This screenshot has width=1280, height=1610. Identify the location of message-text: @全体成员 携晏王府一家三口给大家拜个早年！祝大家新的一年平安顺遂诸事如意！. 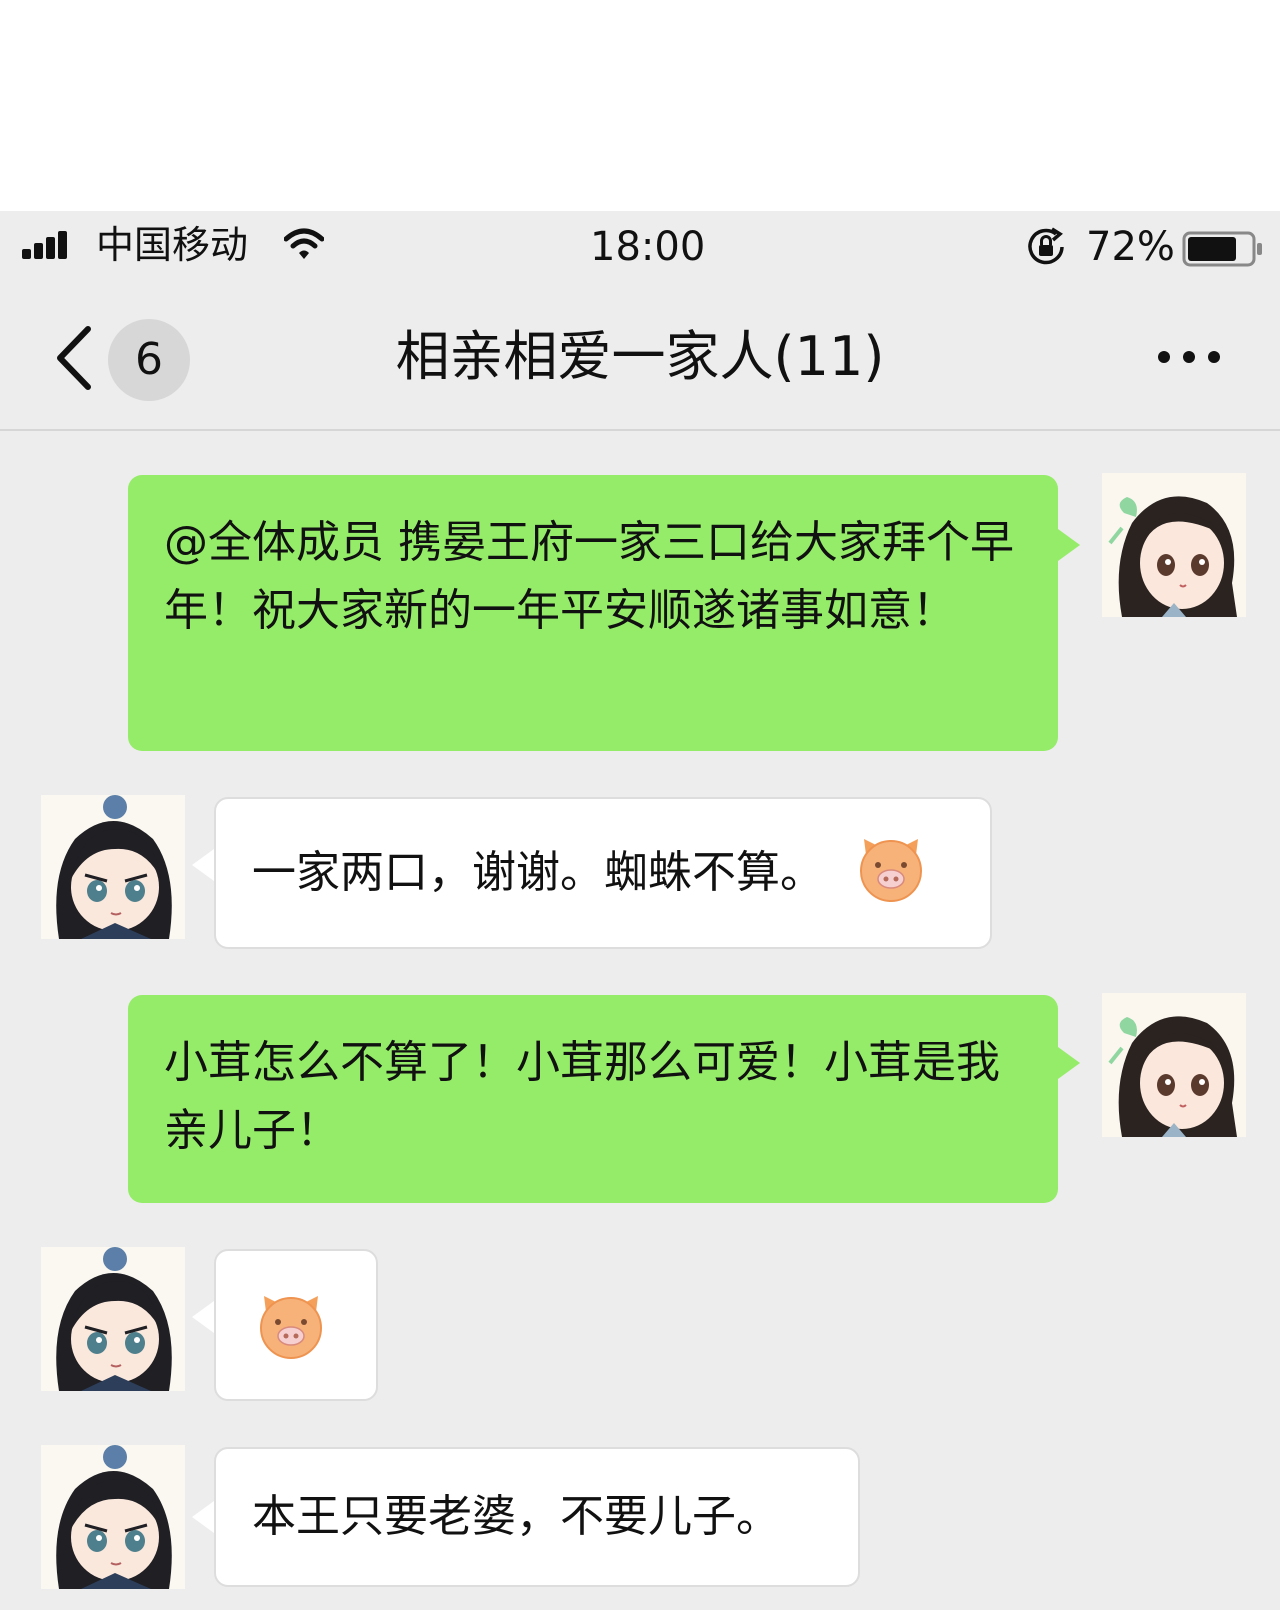
(589, 576).